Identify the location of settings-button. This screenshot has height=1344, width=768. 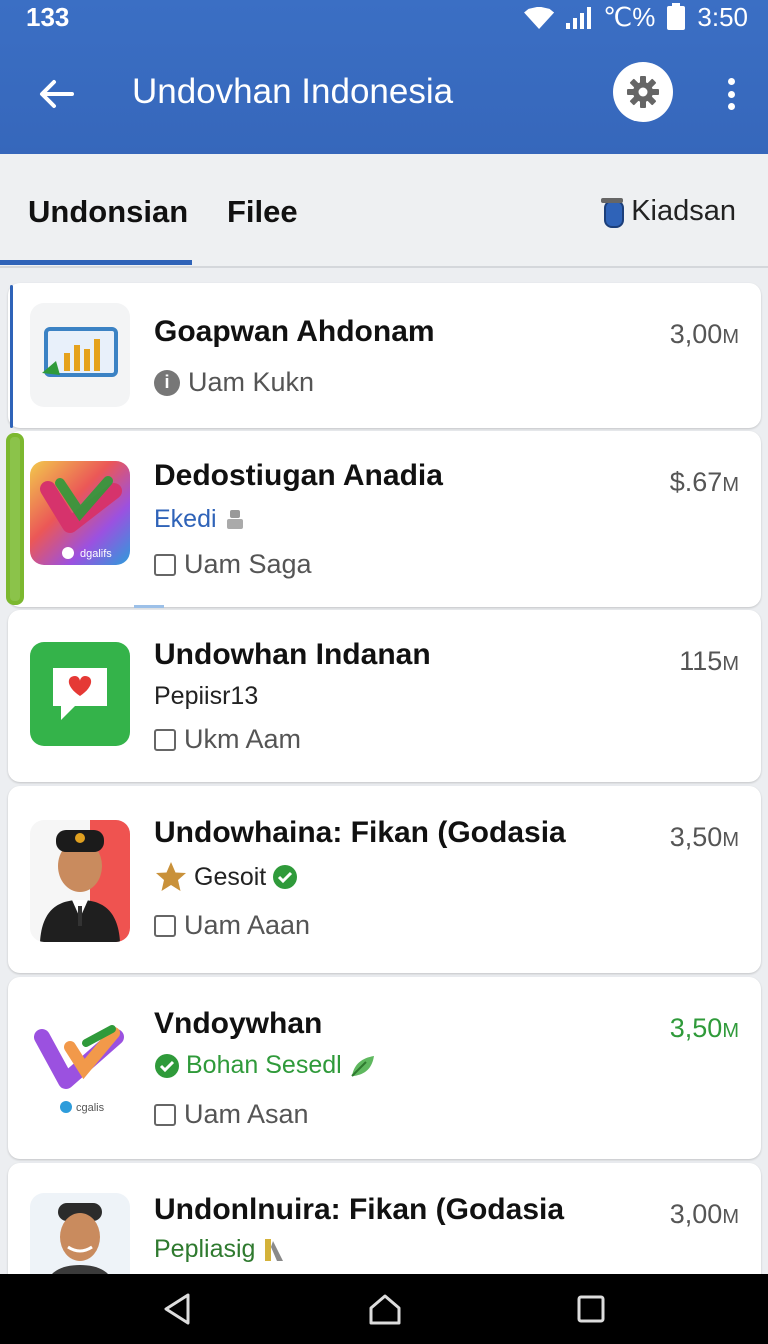
(643, 92).